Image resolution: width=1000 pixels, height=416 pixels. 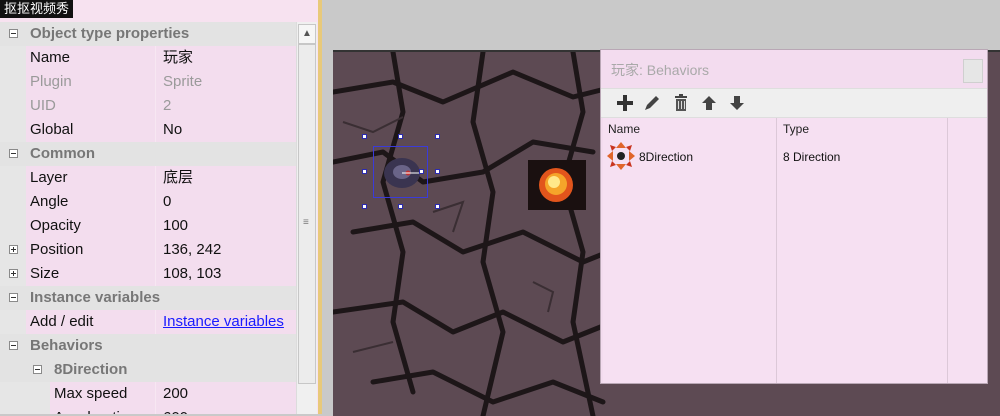 What do you see at coordinates (50, 57) in the screenshot?
I see `property-label: Name` at bounding box center [50, 57].